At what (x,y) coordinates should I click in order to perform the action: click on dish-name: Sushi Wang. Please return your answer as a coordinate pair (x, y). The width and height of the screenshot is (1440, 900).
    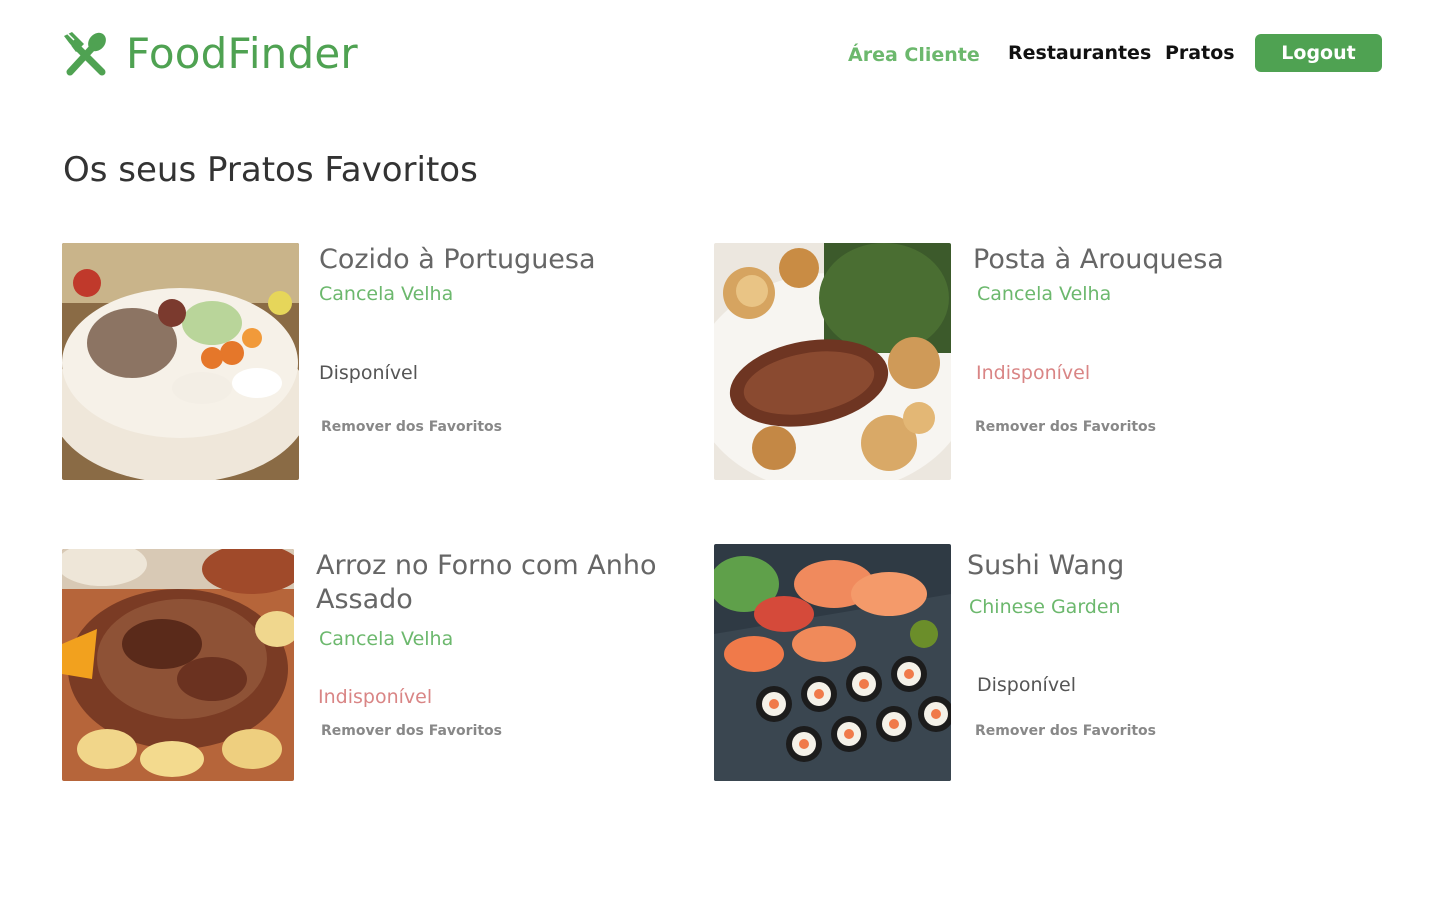
    Looking at the image, I should click on (1147, 566).